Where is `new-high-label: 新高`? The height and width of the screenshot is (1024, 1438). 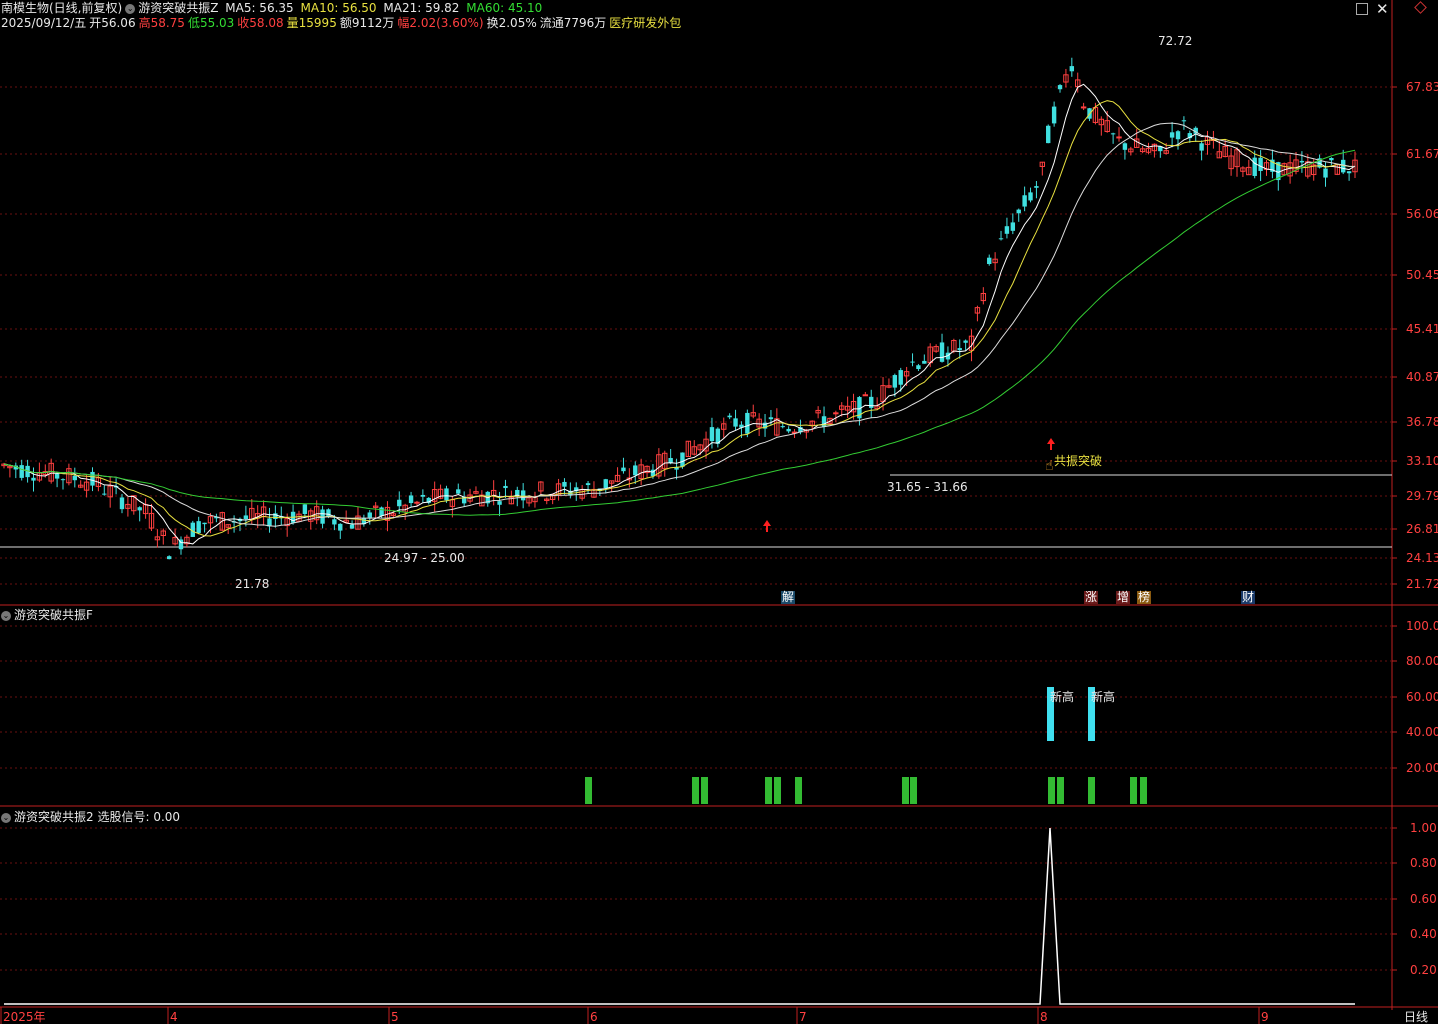 new-high-label: 新高 is located at coordinates (1103, 697).